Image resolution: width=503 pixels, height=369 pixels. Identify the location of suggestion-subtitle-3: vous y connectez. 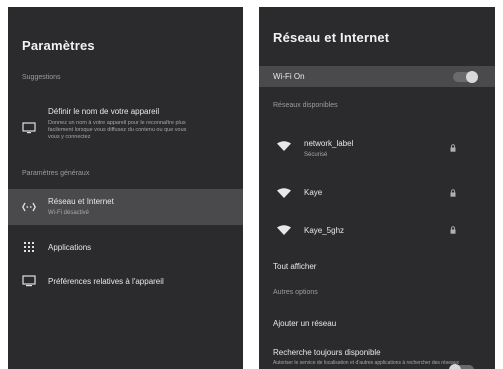
(69, 137).